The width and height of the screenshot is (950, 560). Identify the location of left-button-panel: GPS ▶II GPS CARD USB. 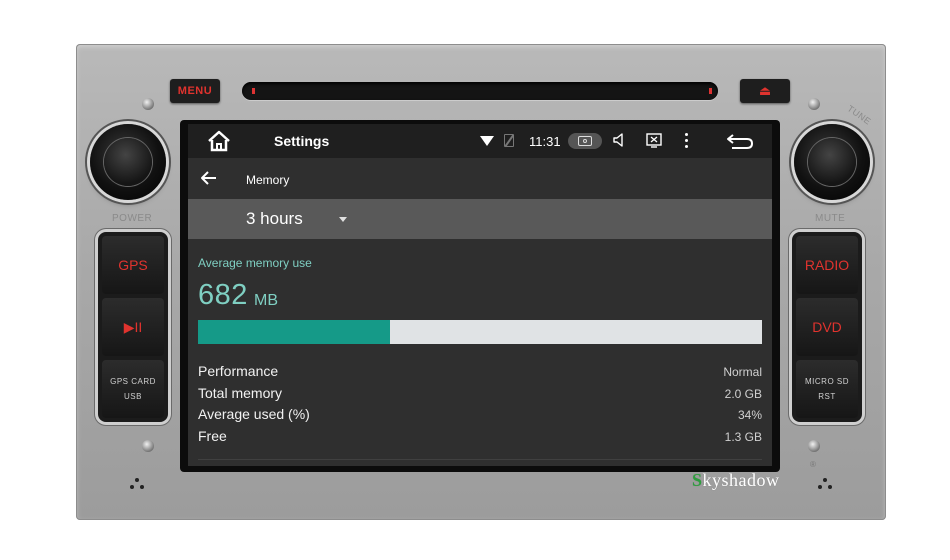
(133, 327).